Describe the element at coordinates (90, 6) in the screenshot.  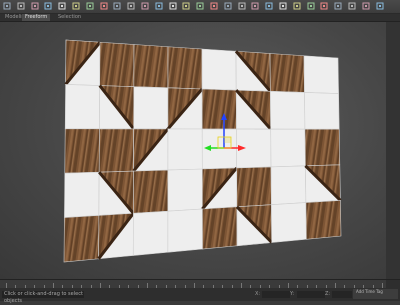
I see `select-by-name-icon` at that location.